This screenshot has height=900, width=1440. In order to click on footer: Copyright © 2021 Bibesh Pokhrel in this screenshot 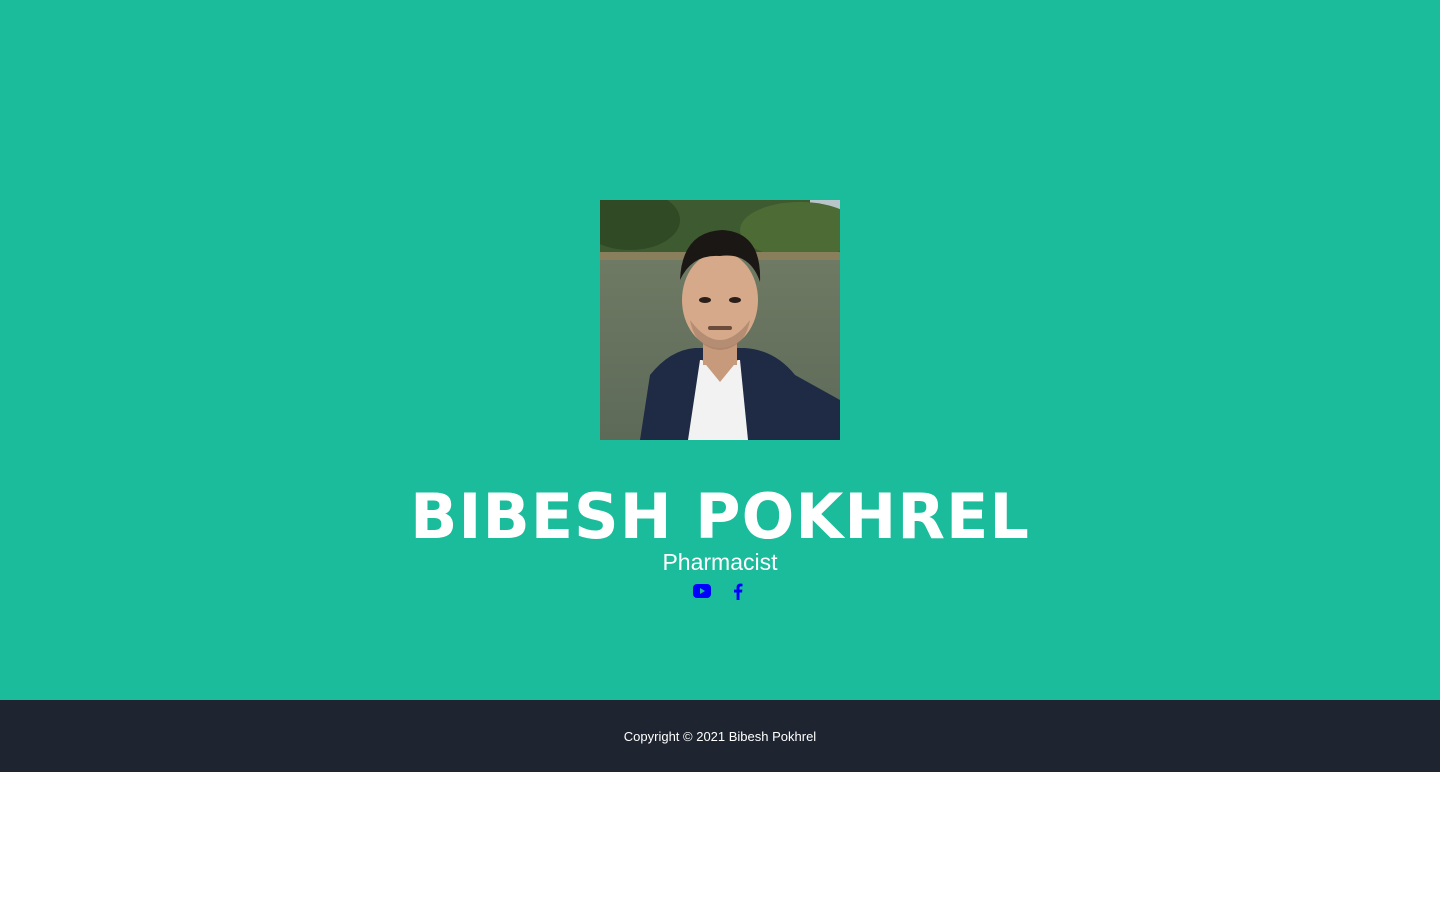, I will do `click(720, 736)`.